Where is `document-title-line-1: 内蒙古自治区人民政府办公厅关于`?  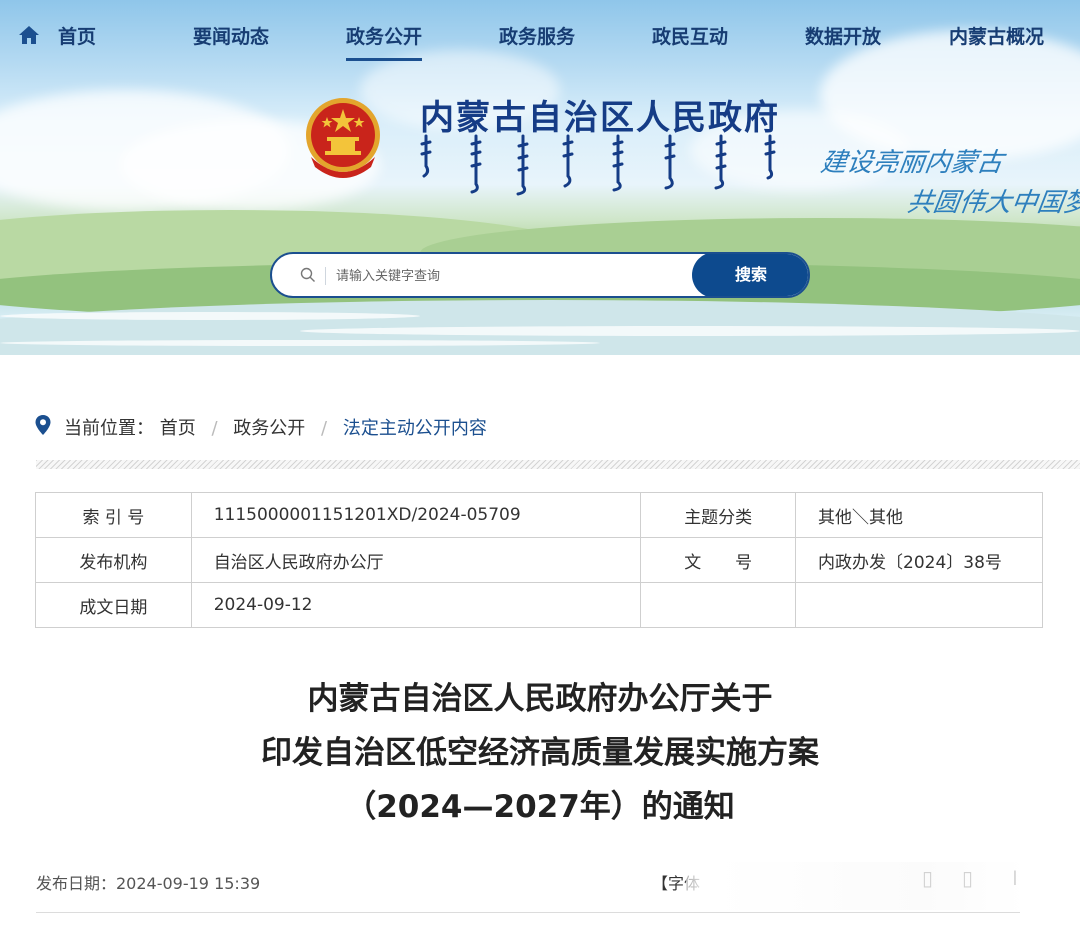
document-title-line-1: 内蒙古自治区人民政府办公厅关于 is located at coordinates (540, 699).